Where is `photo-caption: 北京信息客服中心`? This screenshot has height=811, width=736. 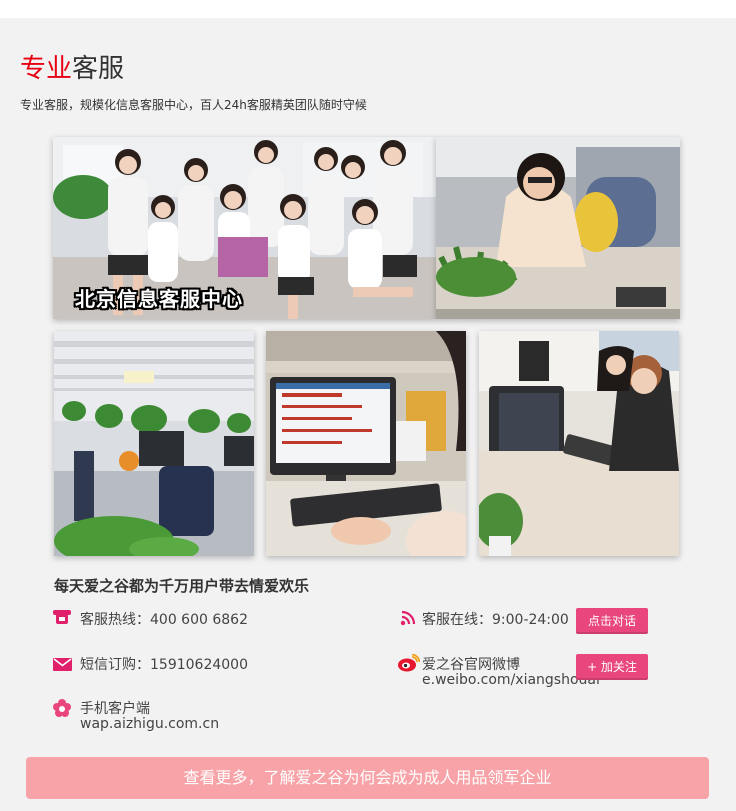 photo-caption: 北京信息客服中心 is located at coordinates (159, 299).